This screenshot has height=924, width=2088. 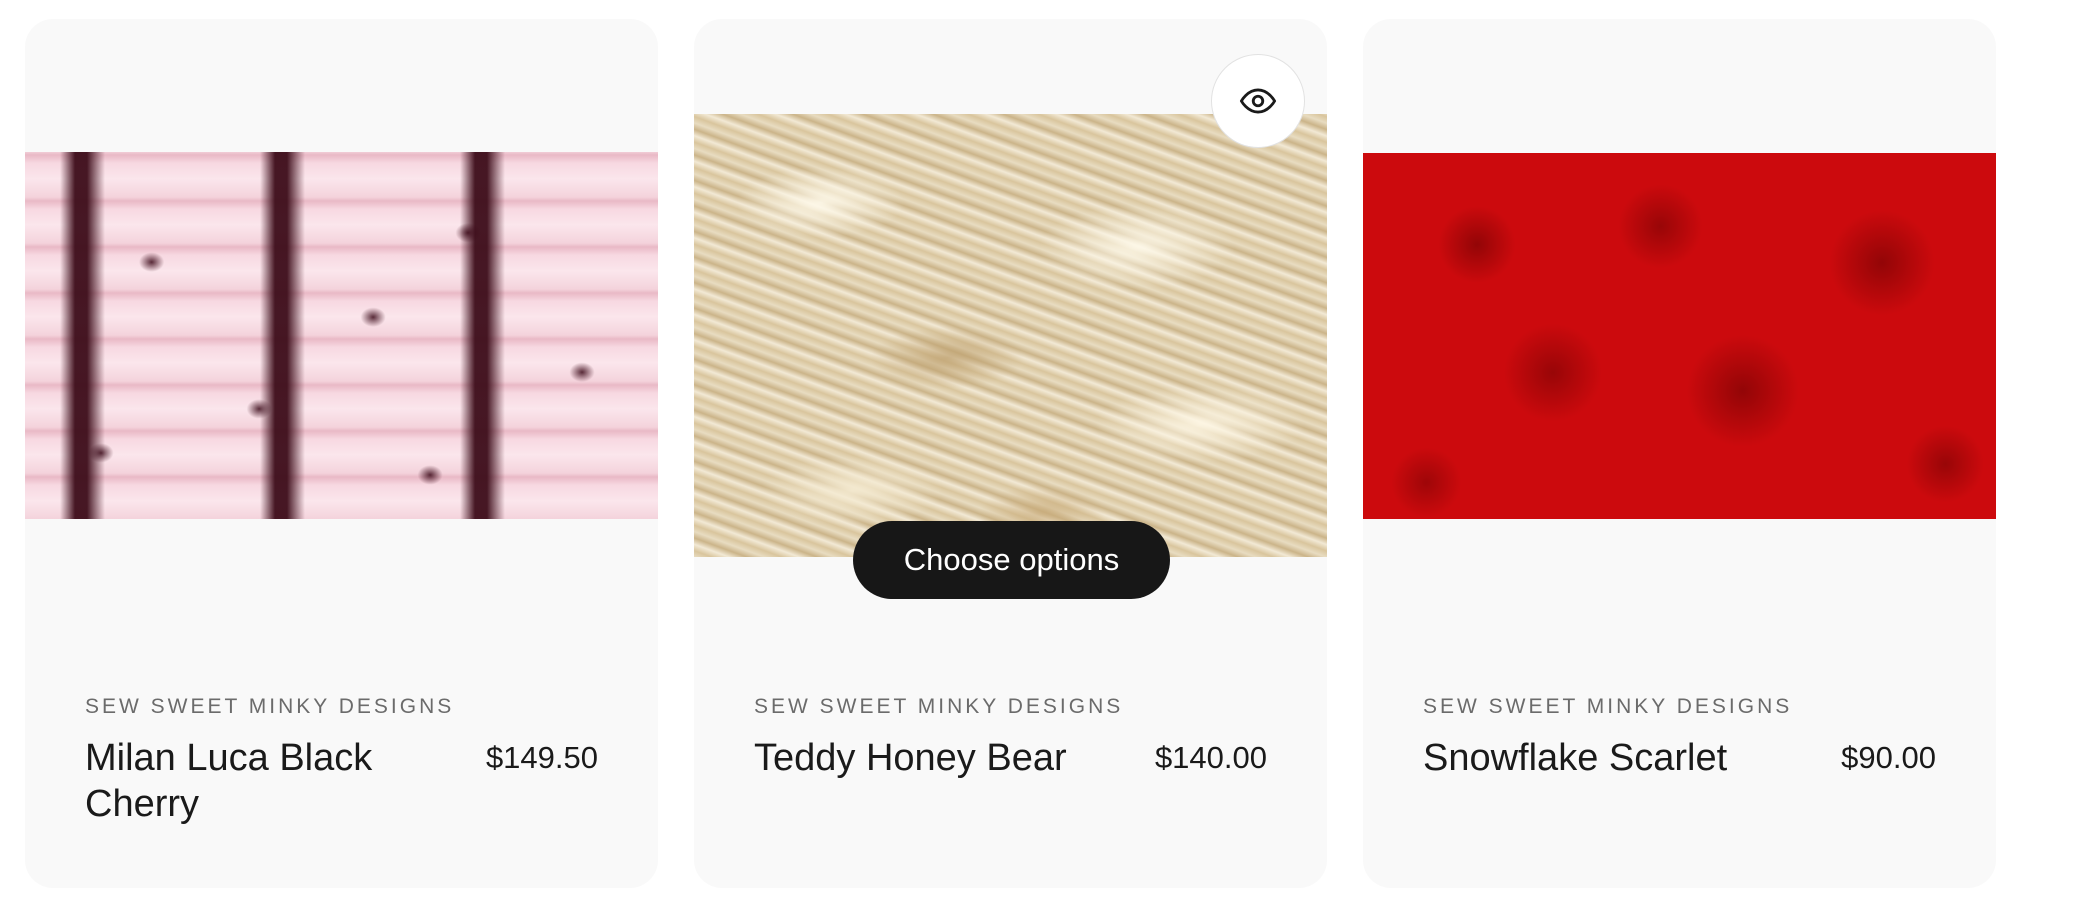 I want to click on choose-options-button: Choose options, so click(x=1011, y=560).